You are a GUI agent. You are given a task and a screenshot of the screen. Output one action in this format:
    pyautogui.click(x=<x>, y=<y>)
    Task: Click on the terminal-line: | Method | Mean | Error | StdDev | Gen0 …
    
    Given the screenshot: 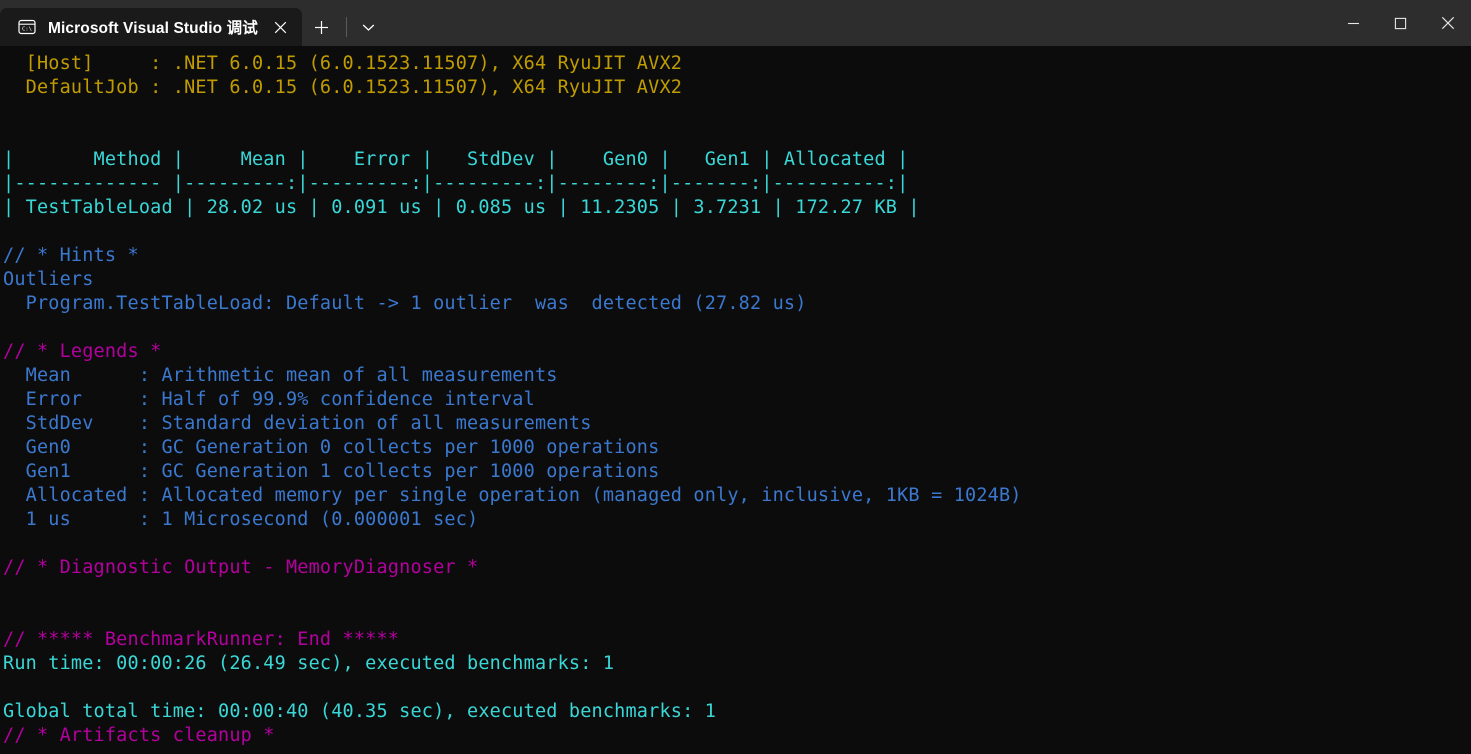 What is the action you would take?
    pyautogui.click(x=456, y=159)
    